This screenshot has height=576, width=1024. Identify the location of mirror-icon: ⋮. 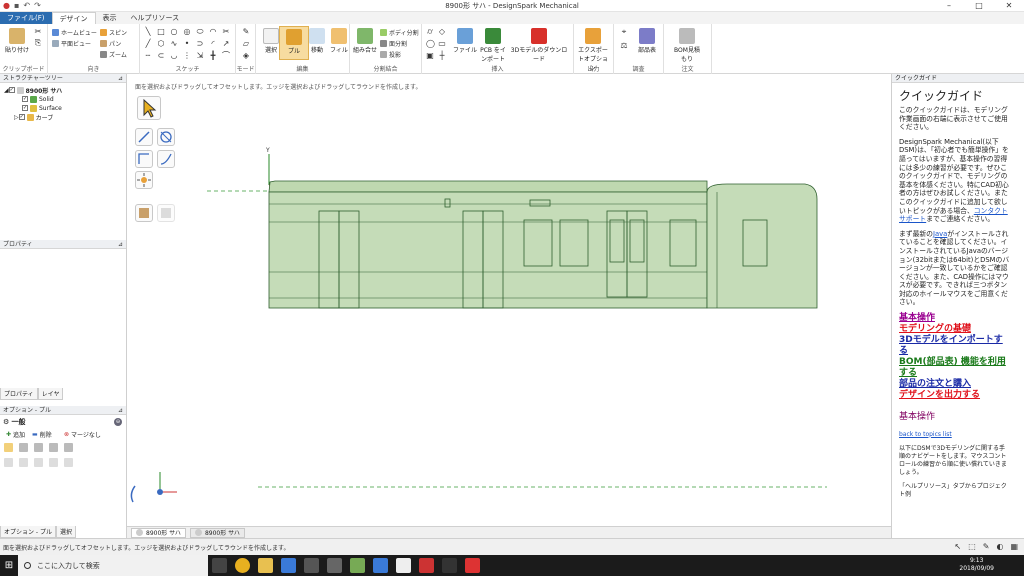
(187, 56).